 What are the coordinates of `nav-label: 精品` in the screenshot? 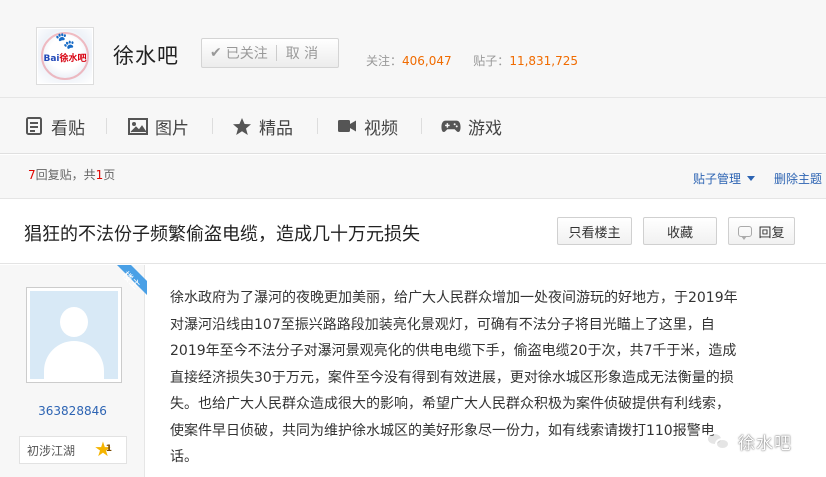 It's located at (276, 128).